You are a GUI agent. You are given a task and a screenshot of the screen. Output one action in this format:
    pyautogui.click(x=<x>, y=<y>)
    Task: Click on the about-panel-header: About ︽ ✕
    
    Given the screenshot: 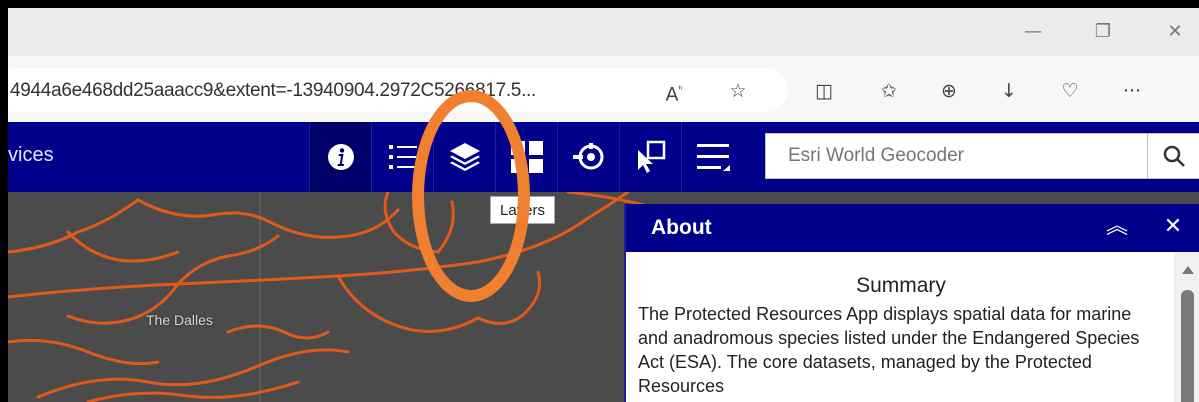 What is the action you would take?
    pyautogui.click(x=912, y=228)
    